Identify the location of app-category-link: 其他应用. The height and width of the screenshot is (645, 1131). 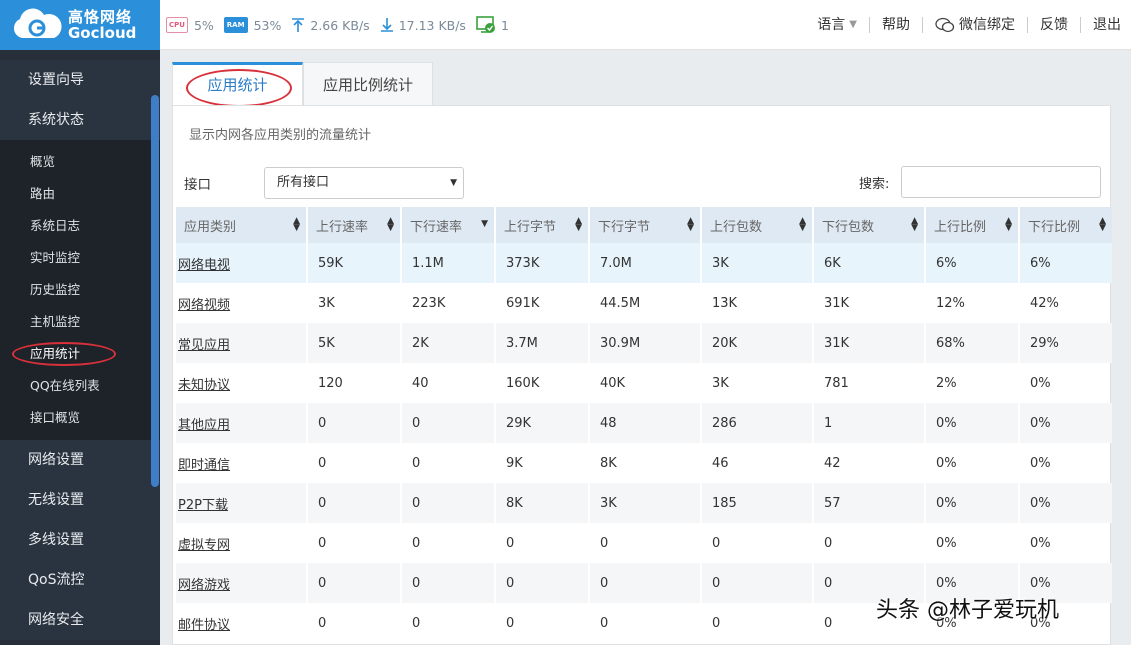
(204, 425).